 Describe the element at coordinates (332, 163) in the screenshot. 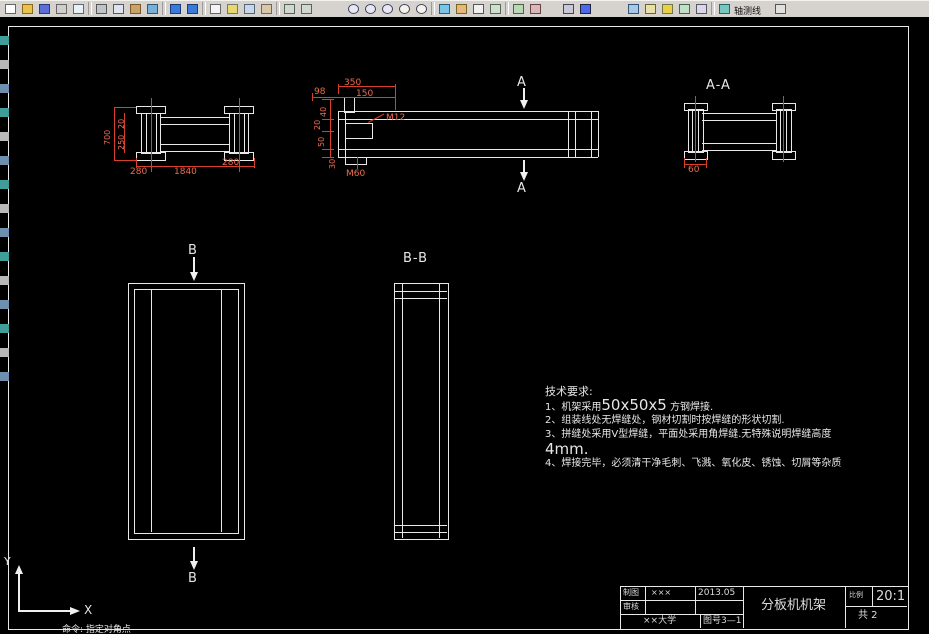

I see `dim-30: 30` at that location.